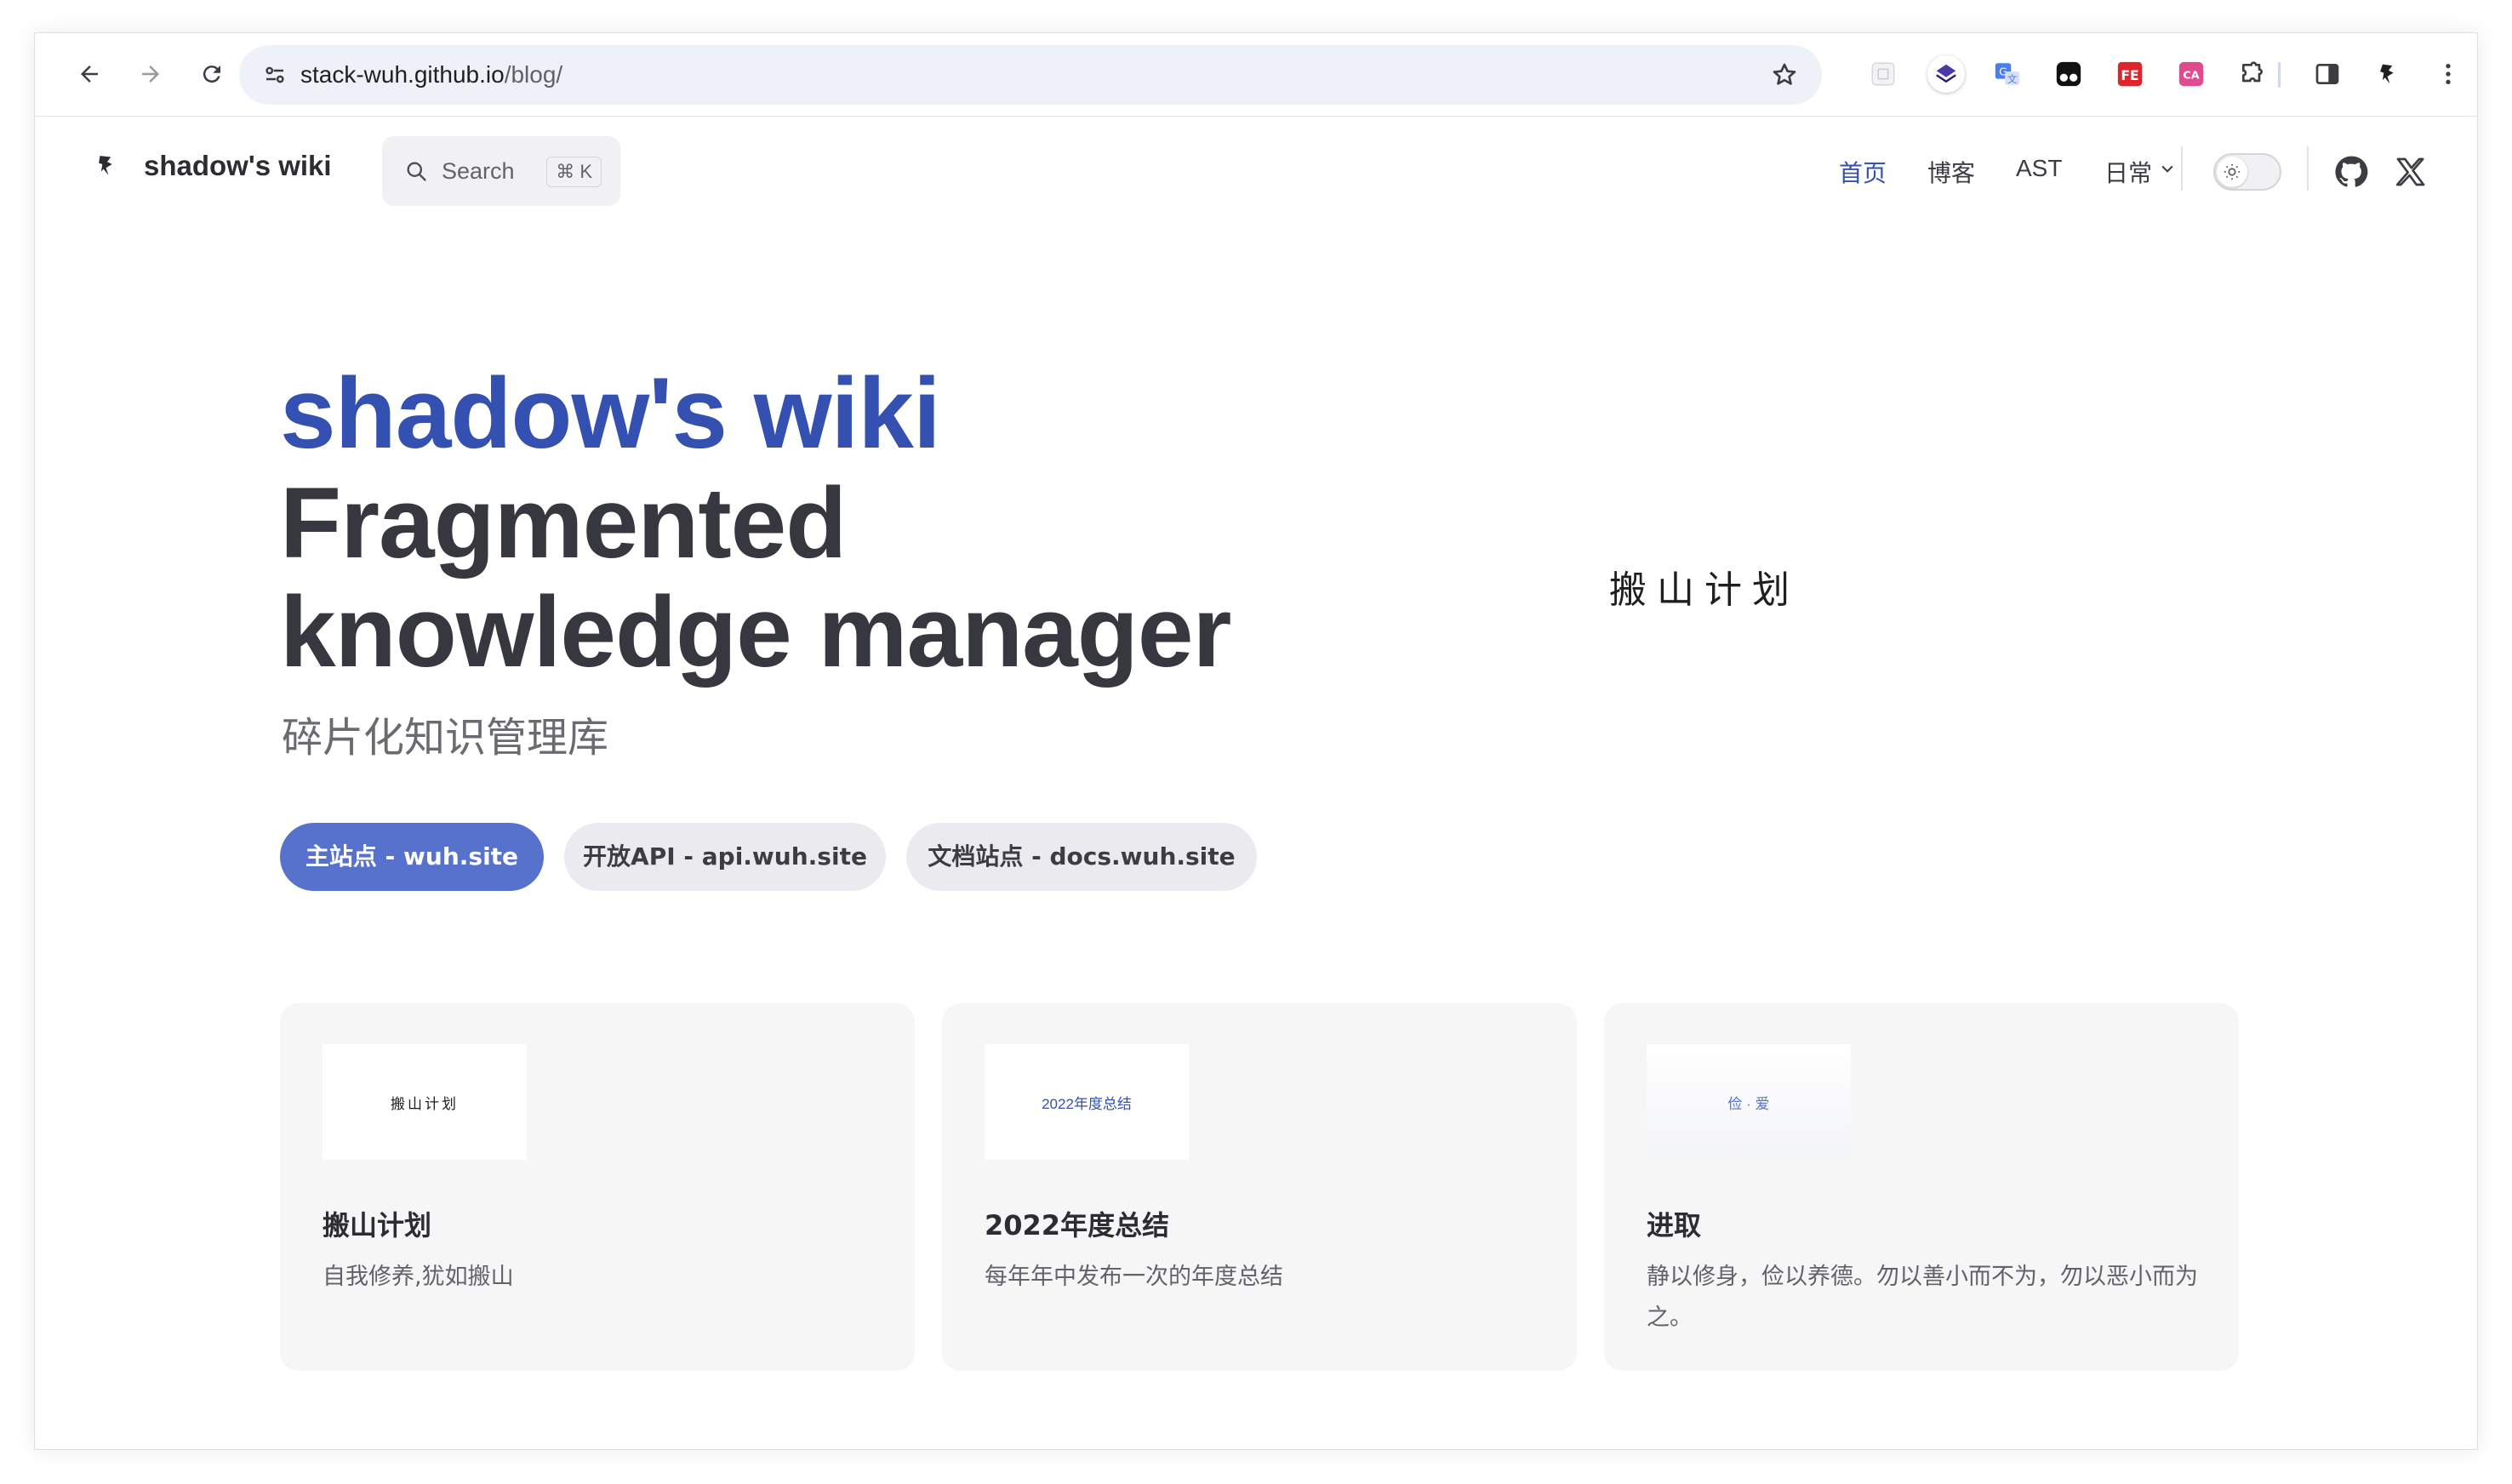 The height and width of the screenshot is (1484, 2512). What do you see at coordinates (1087, 1102) in the screenshot?
I see `feature-image: 2022年度总结` at bounding box center [1087, 1102].